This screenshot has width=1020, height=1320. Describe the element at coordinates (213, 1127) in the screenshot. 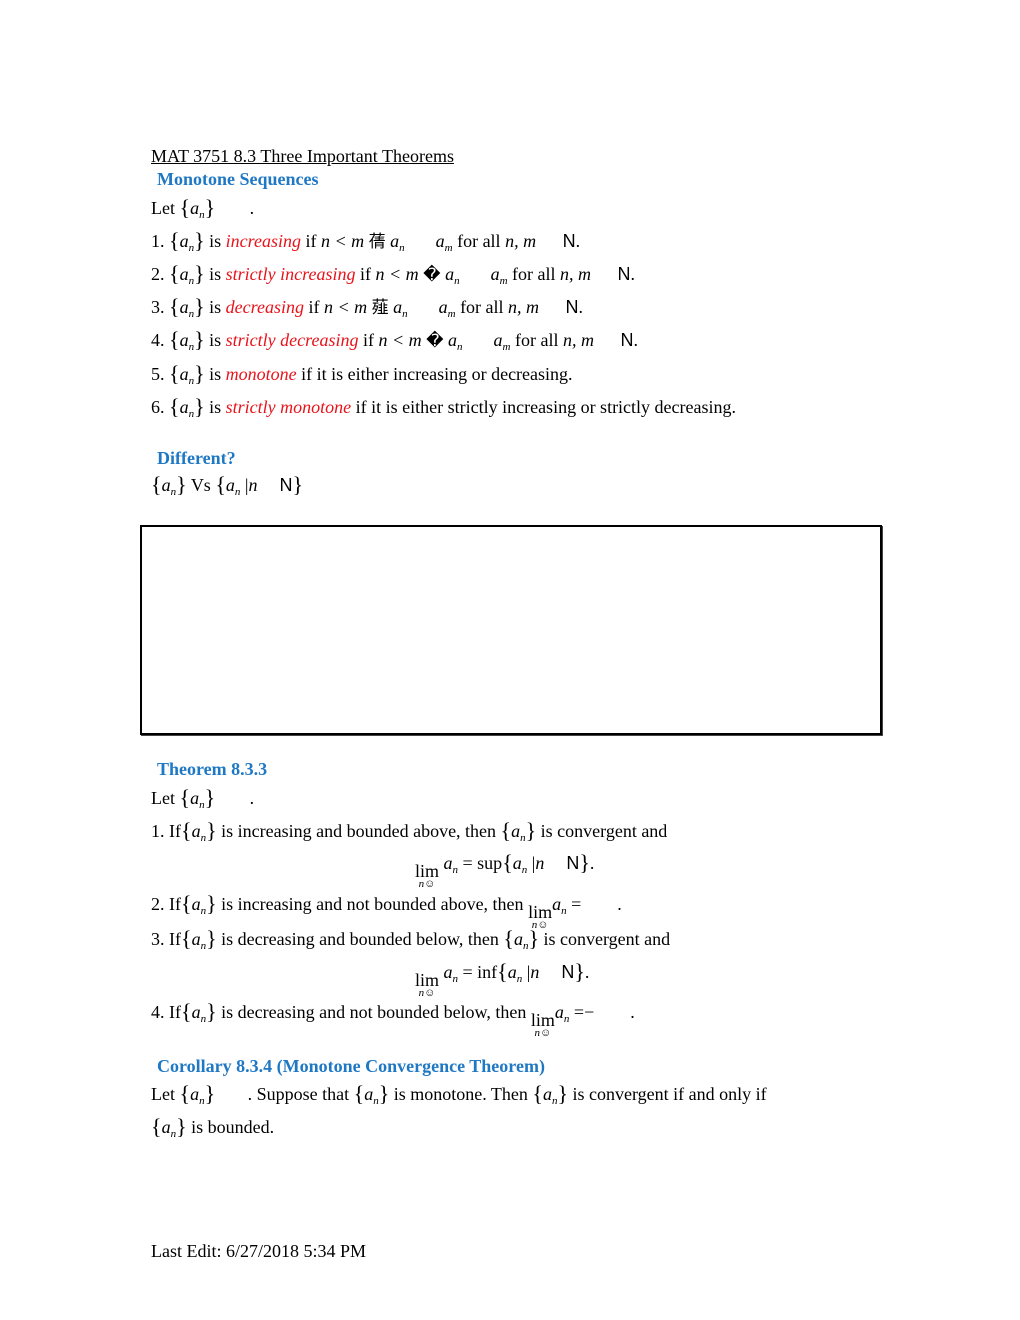

I see `corollary-statement-line-2: {an} is bounded.` at that location.